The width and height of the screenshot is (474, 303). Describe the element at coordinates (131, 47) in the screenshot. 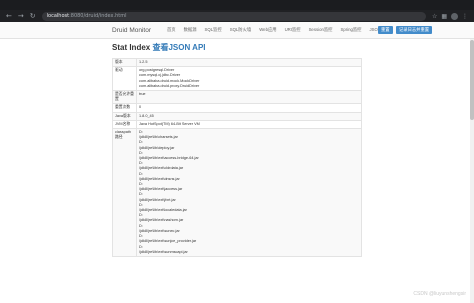

I see `title-text: Stat Index` at that location.